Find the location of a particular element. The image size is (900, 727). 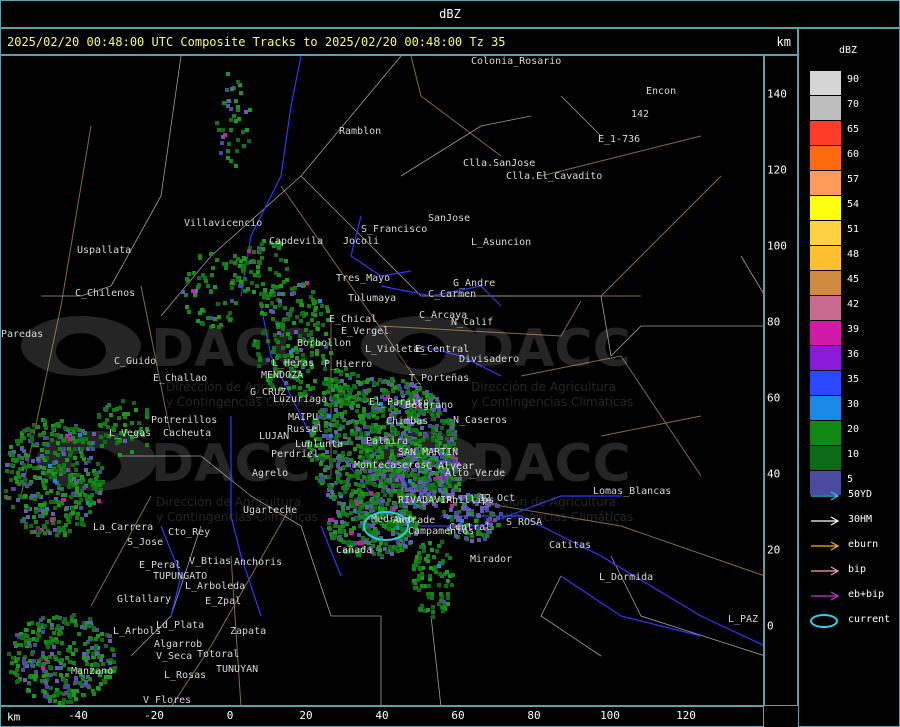

track-arrow-icon is located at coordinates (825, 596).